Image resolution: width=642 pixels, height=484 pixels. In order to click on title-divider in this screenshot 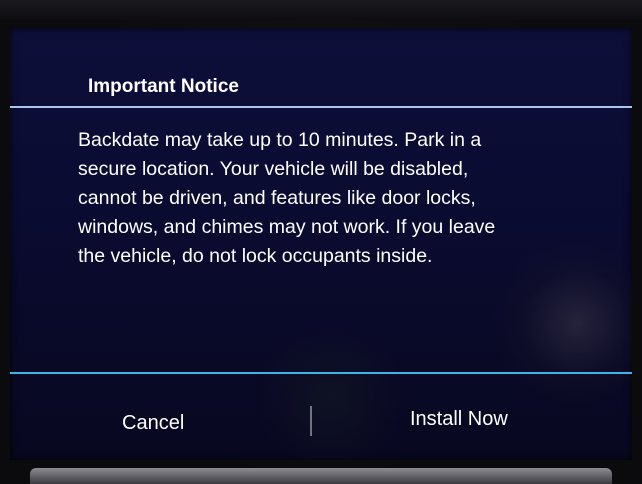, I will do `click(321, 107)`.